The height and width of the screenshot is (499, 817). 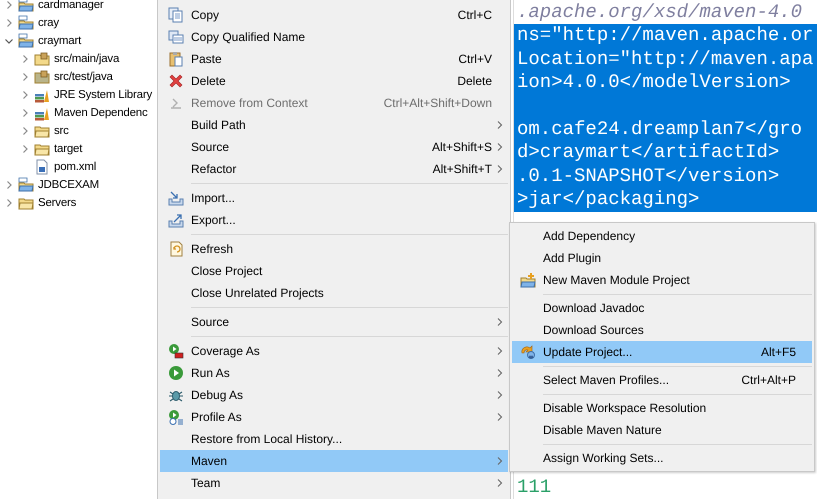 I want to click on menu-item: Profile As, so click(x=334, y=417).